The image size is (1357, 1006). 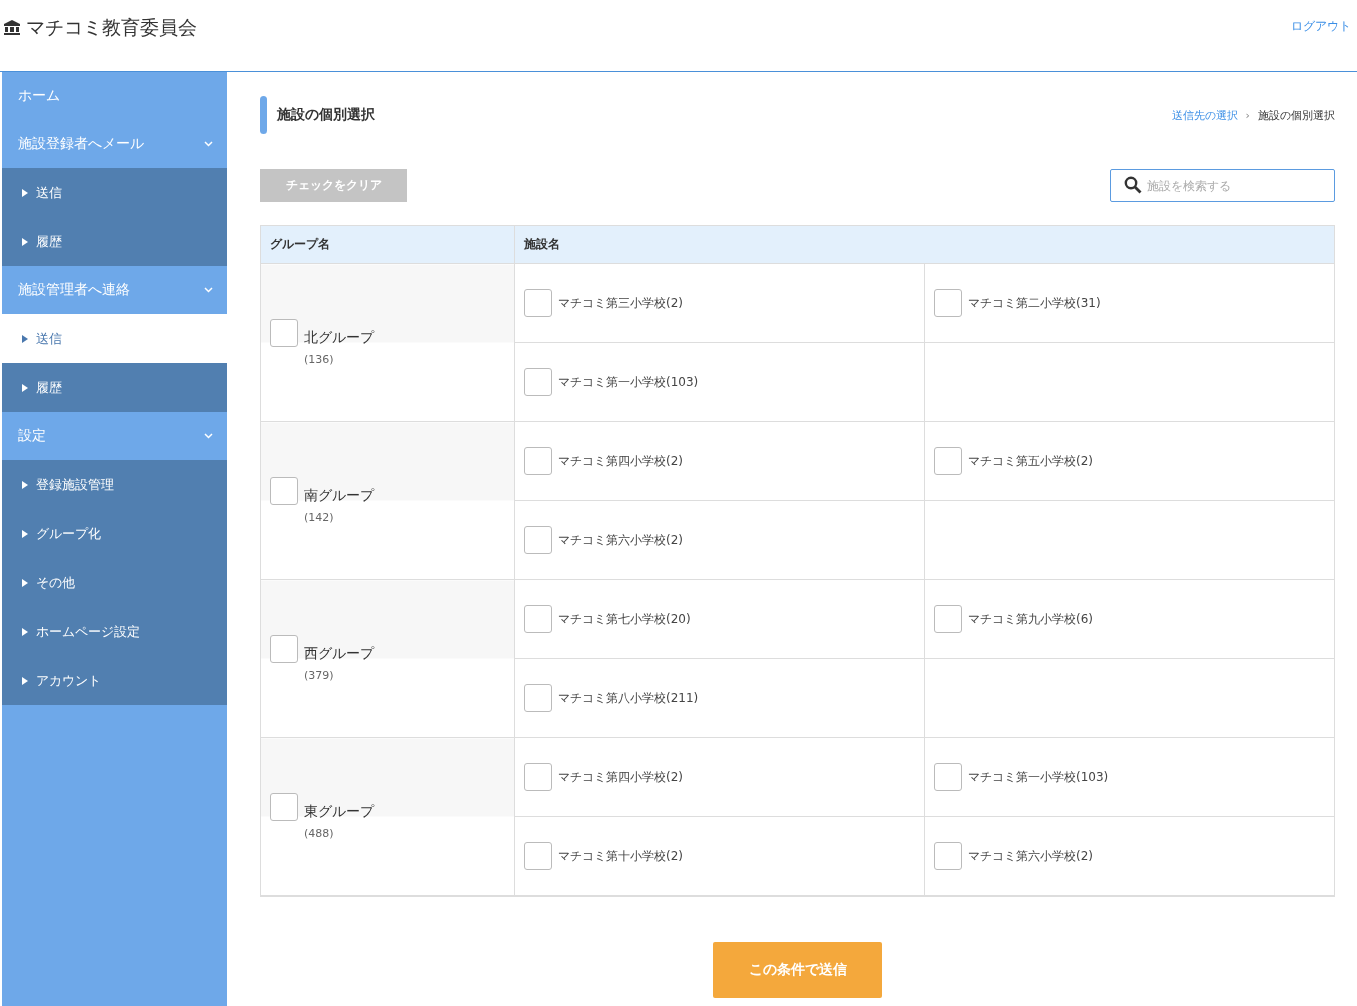 I want to click on column-header: 施設名, so click(x=924, y=244).